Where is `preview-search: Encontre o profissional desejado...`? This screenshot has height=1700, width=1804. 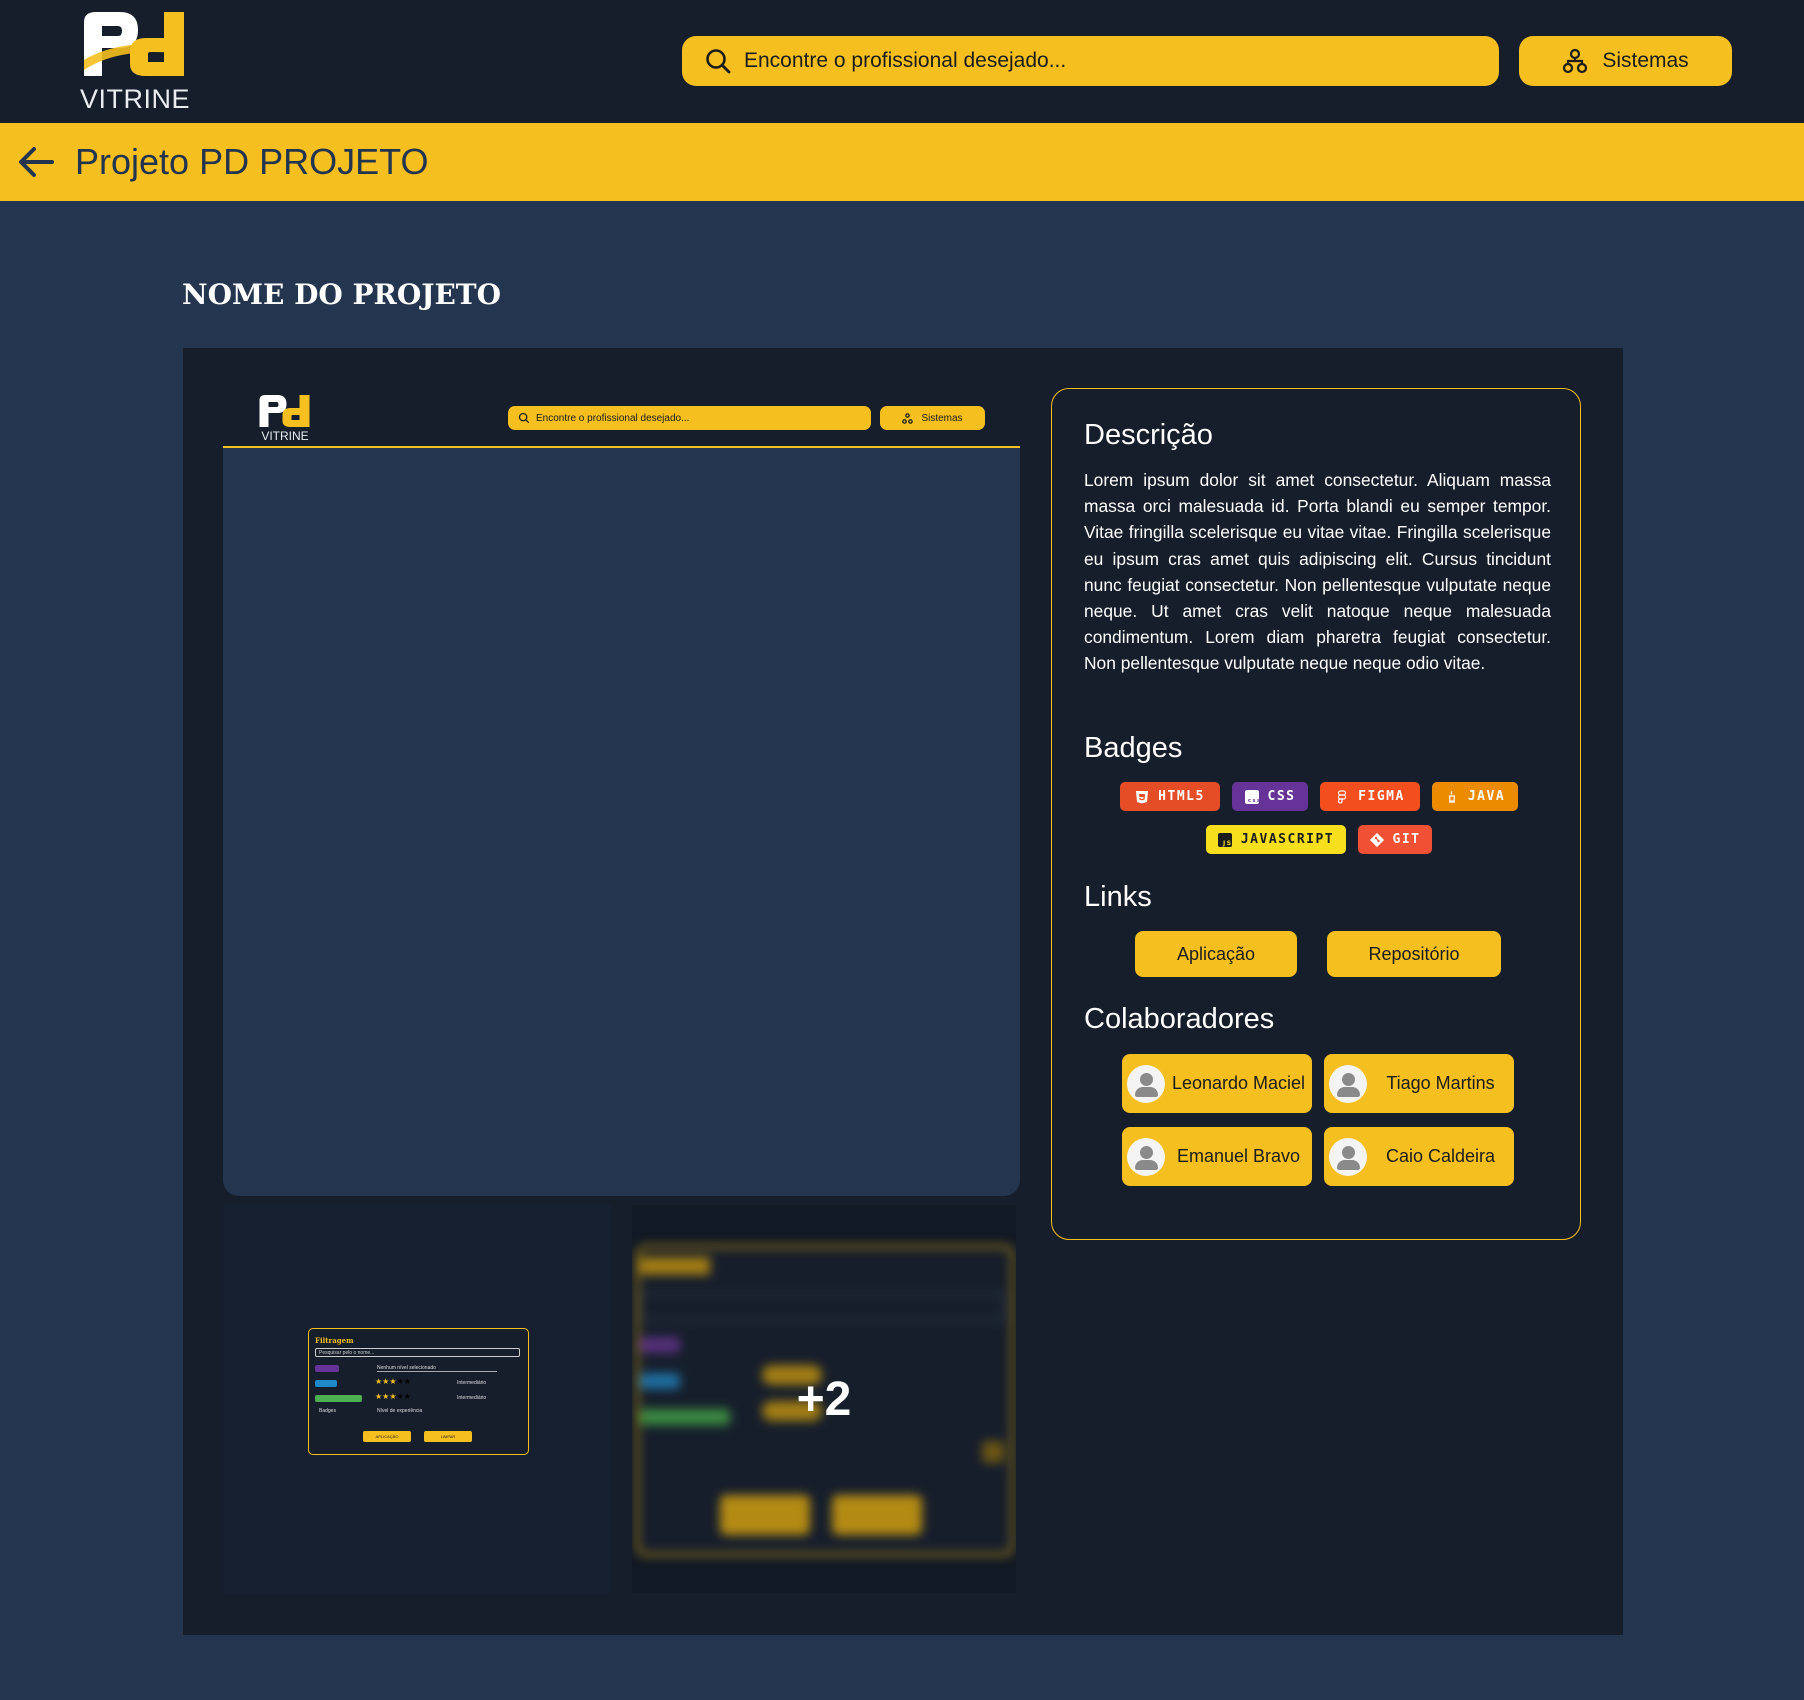 preview-search: Encontre o profissional desejado... is located at coordinates (689, 418).